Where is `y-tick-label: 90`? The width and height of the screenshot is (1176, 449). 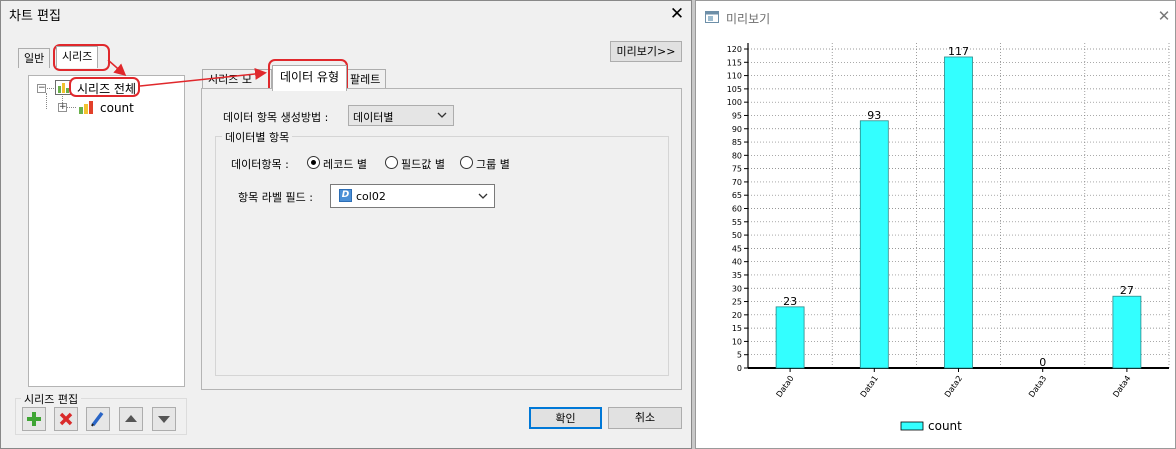
y-tick-label: 90 is located at coordinates (737, 129).